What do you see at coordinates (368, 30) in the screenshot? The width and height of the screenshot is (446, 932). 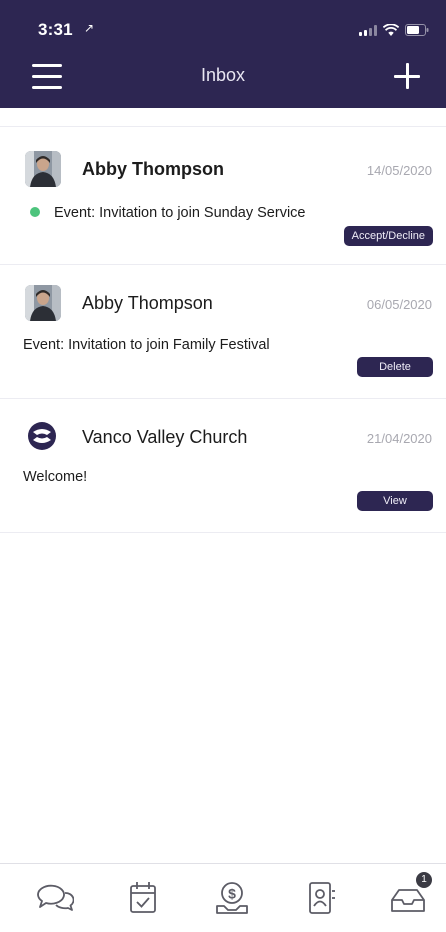 I see `cellular-signal-icon` at bounding box center [368, 30].